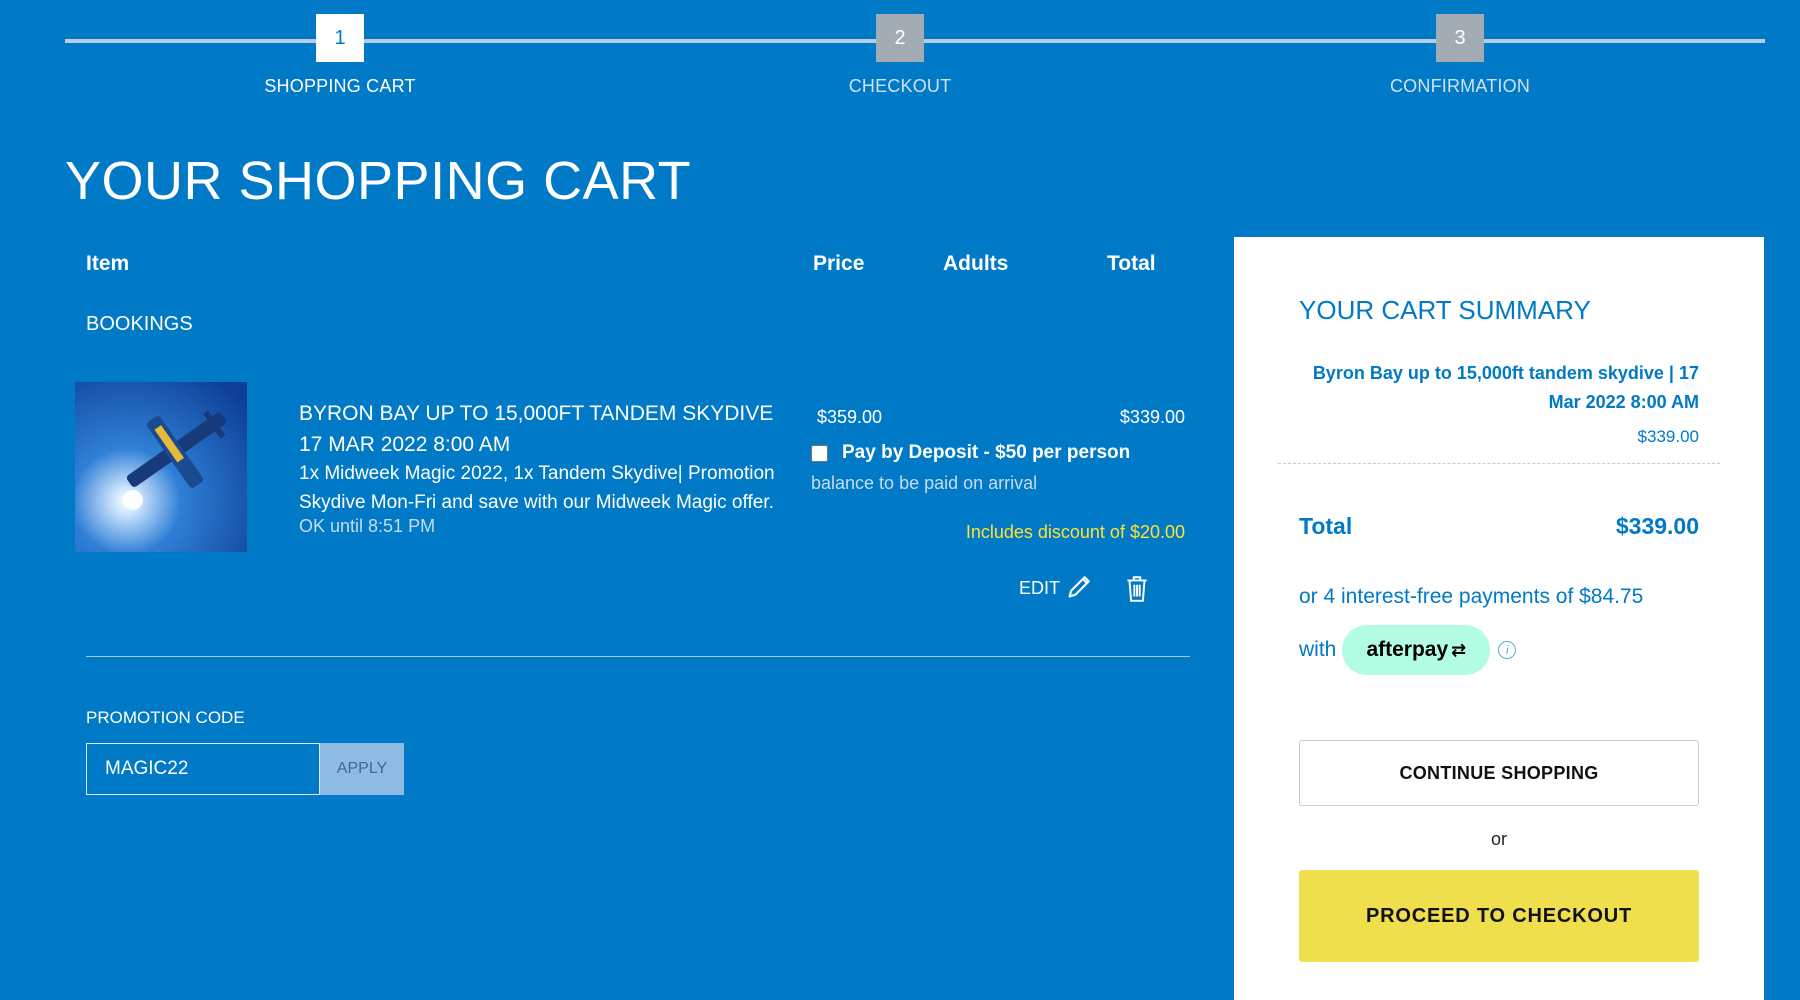 The height and width of the screenshot is (1000, 1800). Describe the element at coordinates (1657, 526) in the screenshot. I see `summary-total-value: $339.00` at that location.